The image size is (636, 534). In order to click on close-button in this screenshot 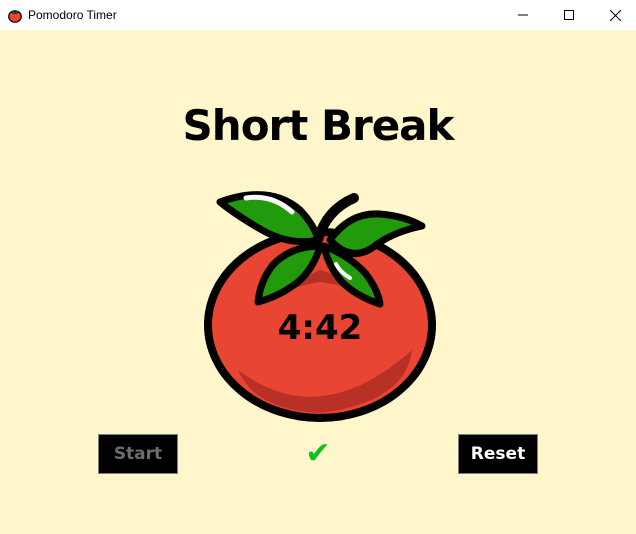, I will do `click(614, 15)`.